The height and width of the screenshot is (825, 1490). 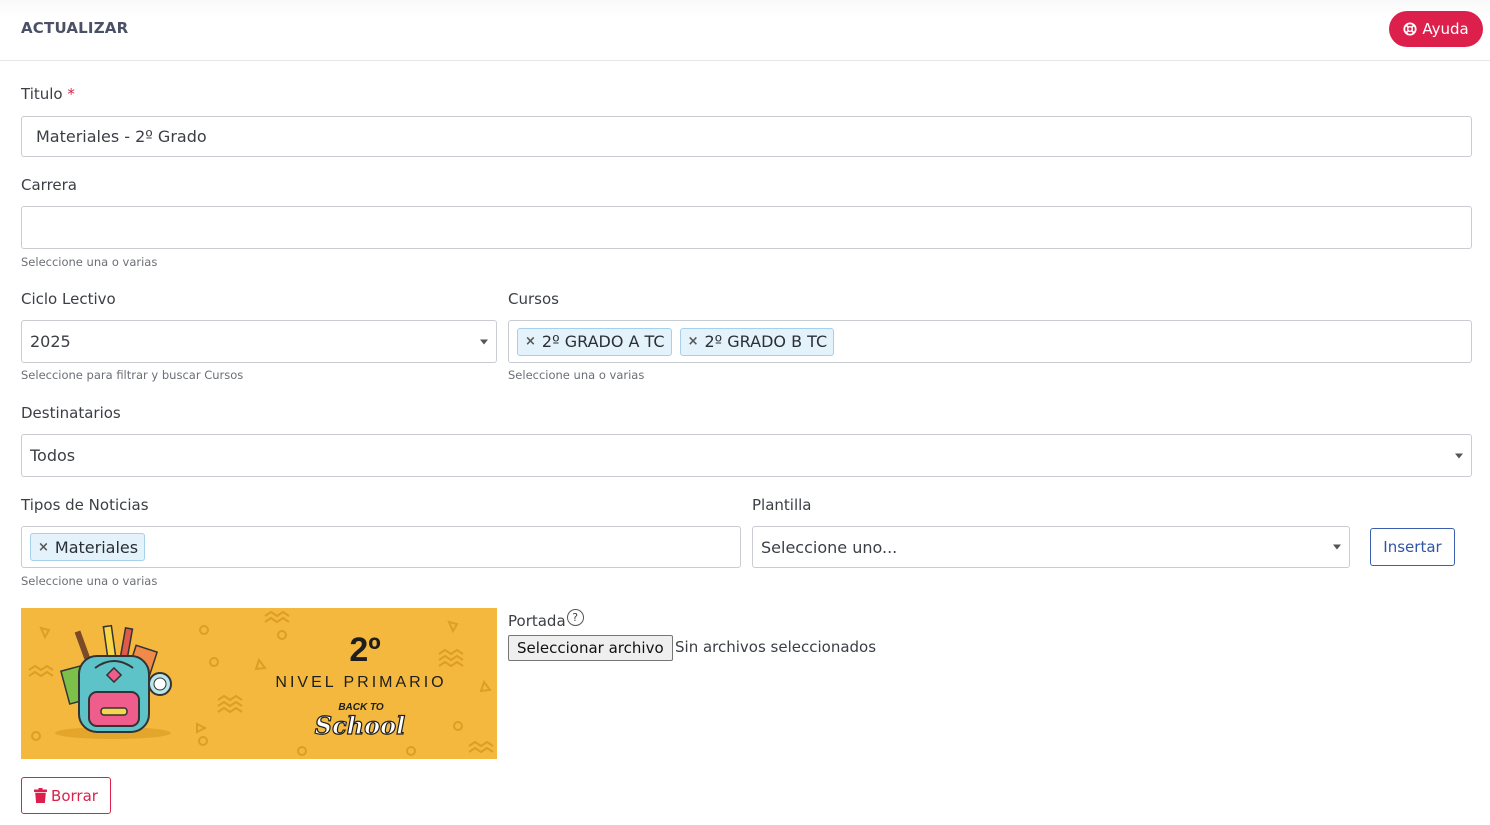 I want to click on curso-tag-label: 2º GRADO B TC, so click(x=766, y=341).